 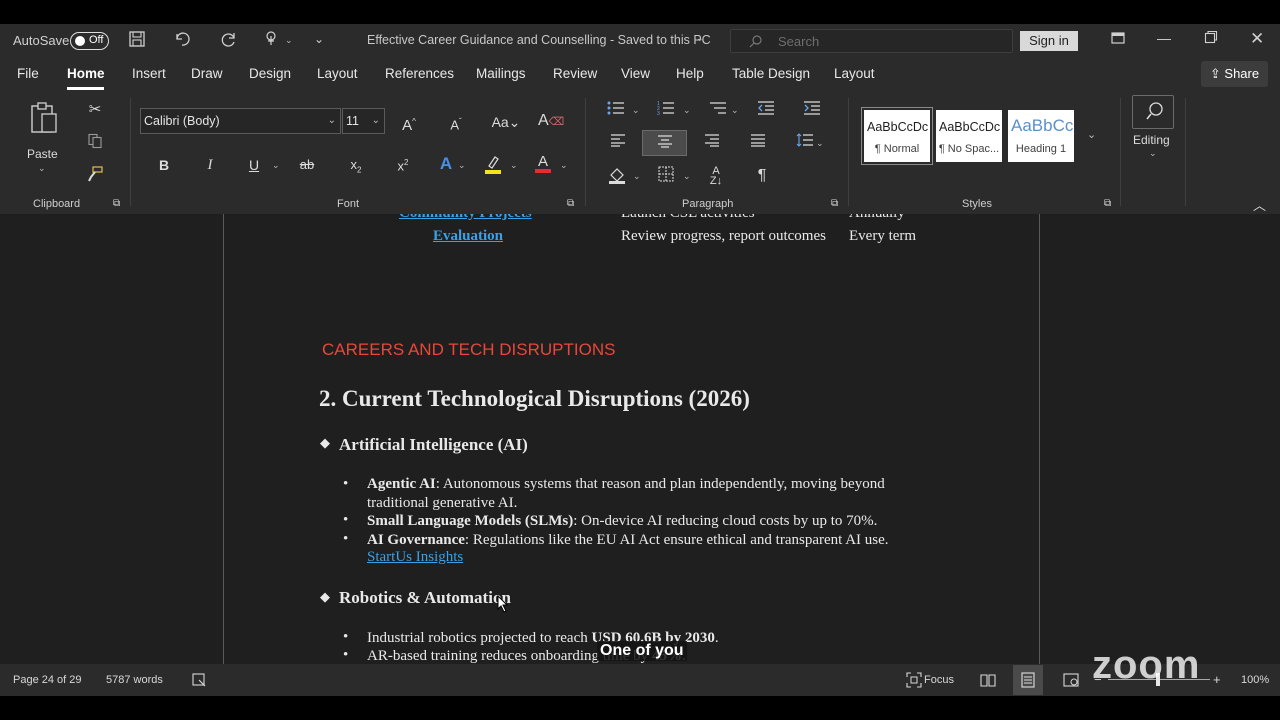 I want to click on line-spacing-icon, so click(x=805, y=143).